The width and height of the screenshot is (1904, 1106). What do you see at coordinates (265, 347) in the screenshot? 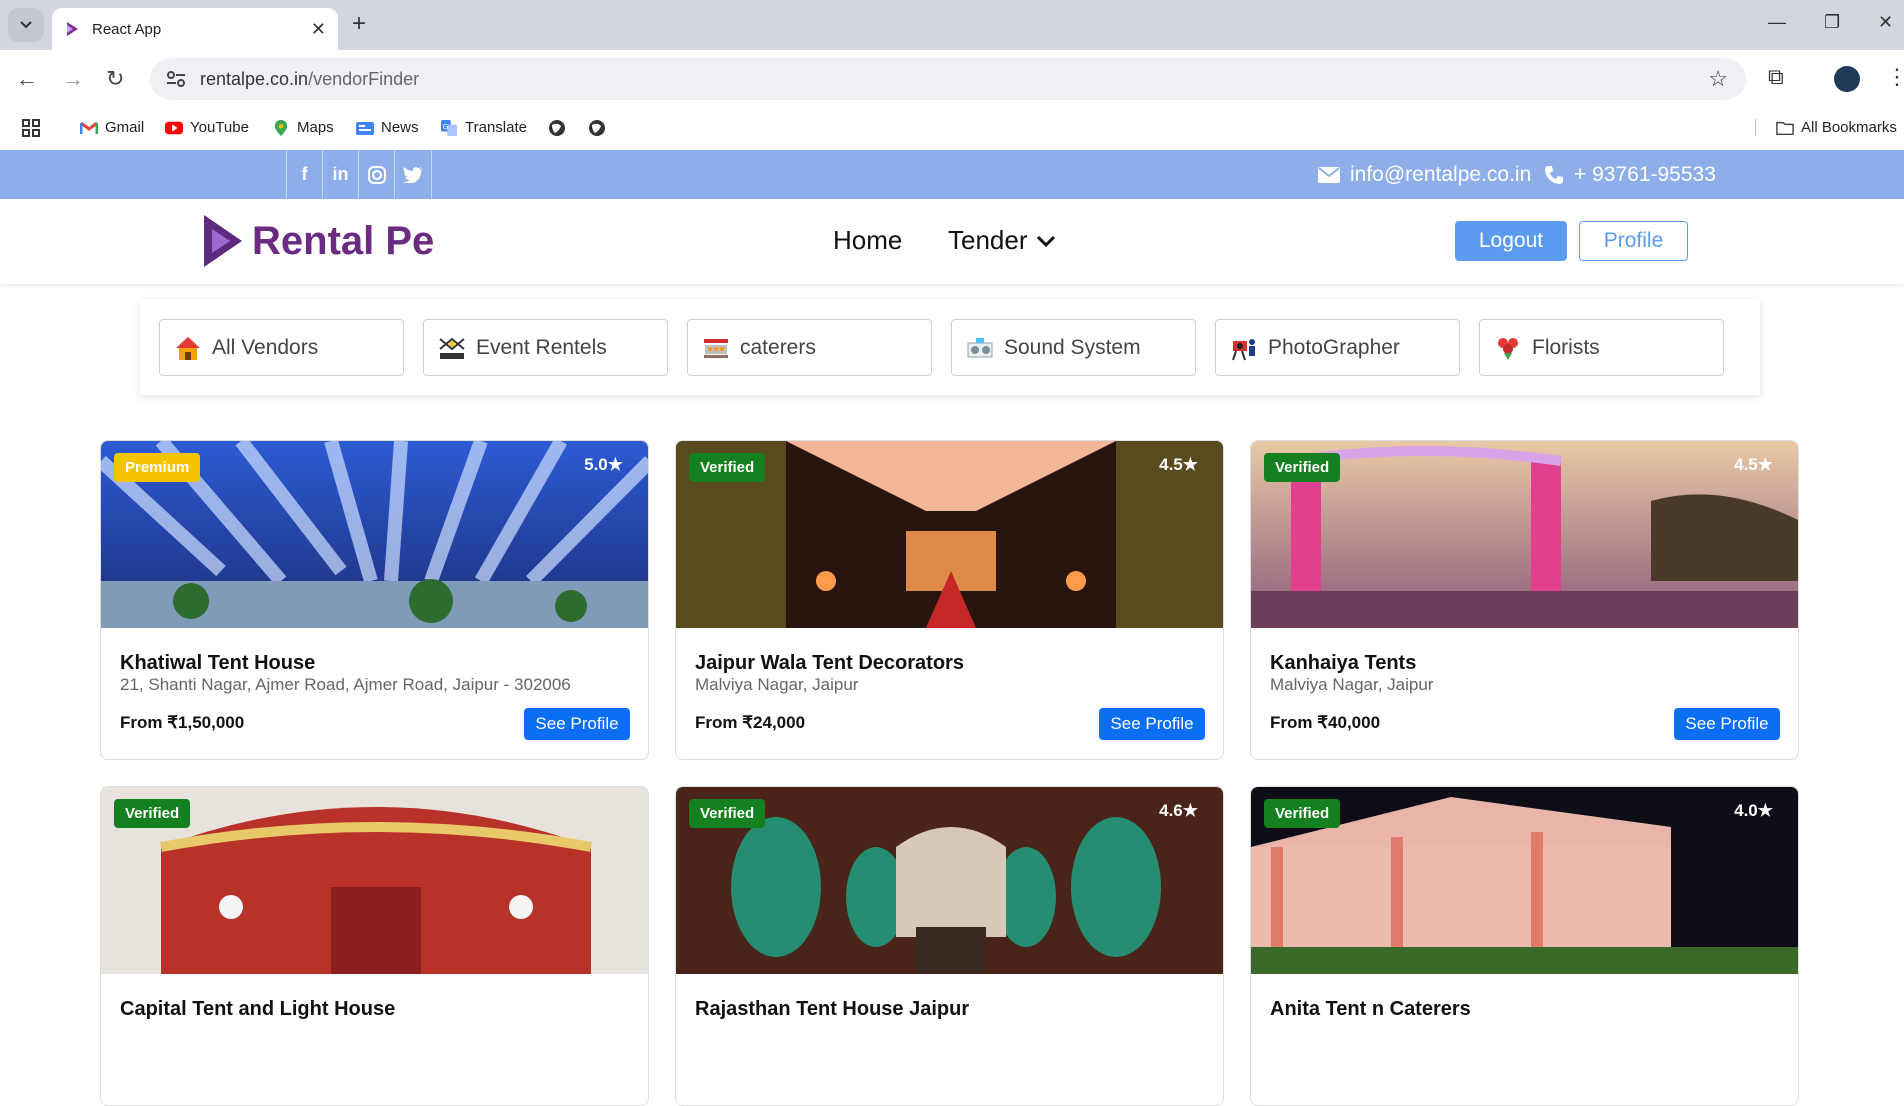
I see `category-label: All Vendors` at bounding box center [265, 347].